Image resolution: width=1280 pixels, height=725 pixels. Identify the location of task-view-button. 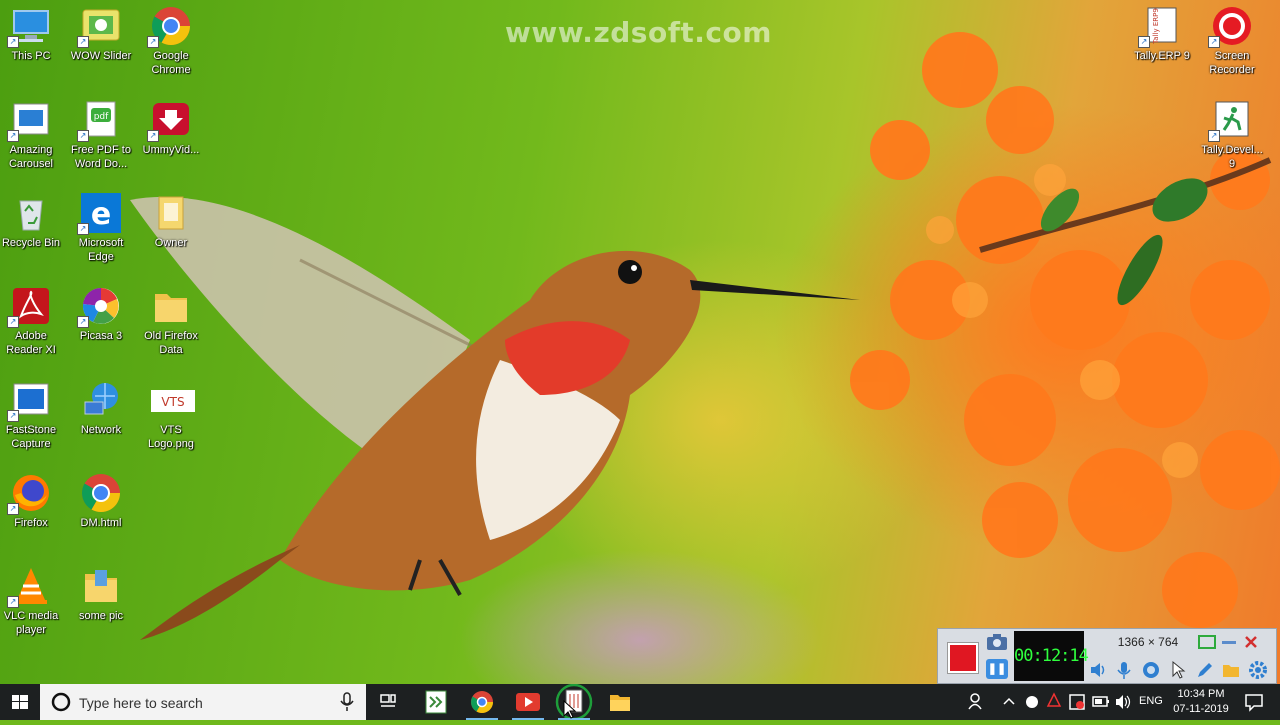
(388, 702).